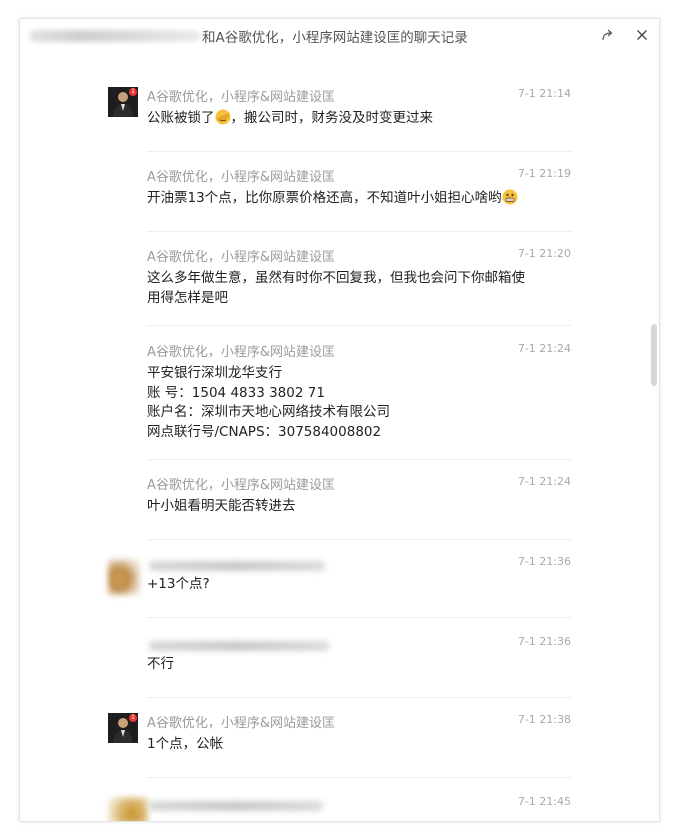 The image size is (678, 838). What do you see at coordinates (221, 507) in the screenshot?
I see `message-text: 叶小姐看明天能否转进去` at bounding box center [221, 507].